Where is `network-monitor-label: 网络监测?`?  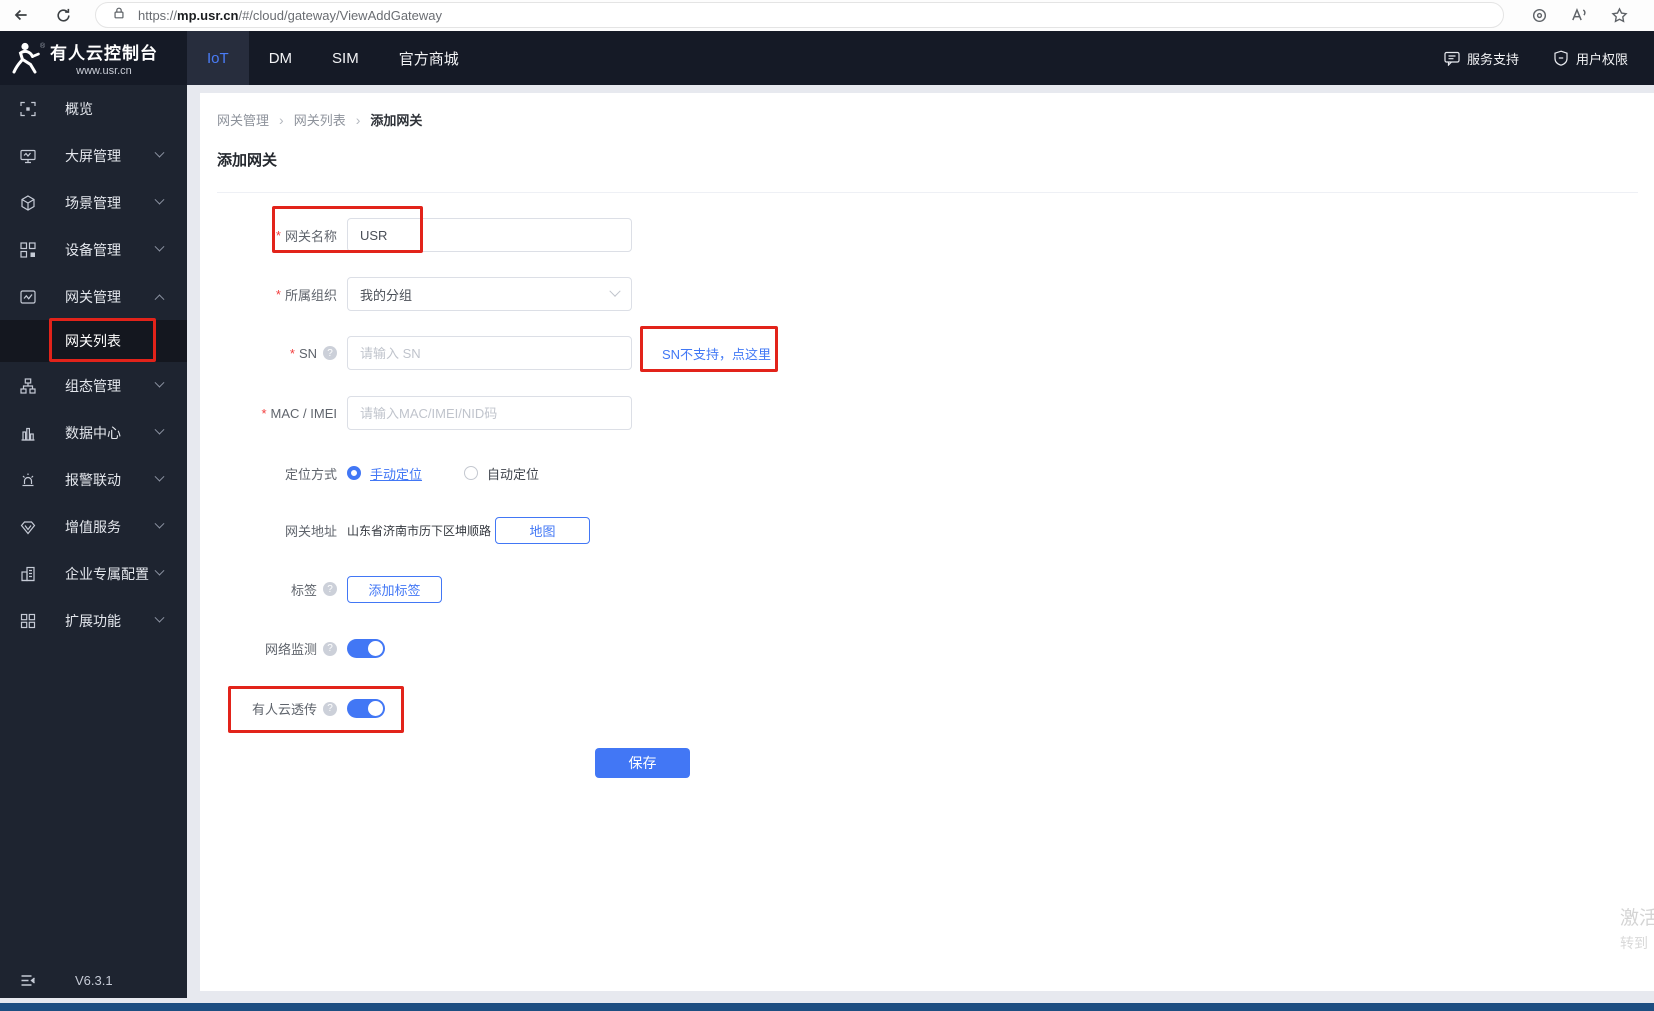 network-monitor-label: 网络监测? is located at coordinates (273, 648).